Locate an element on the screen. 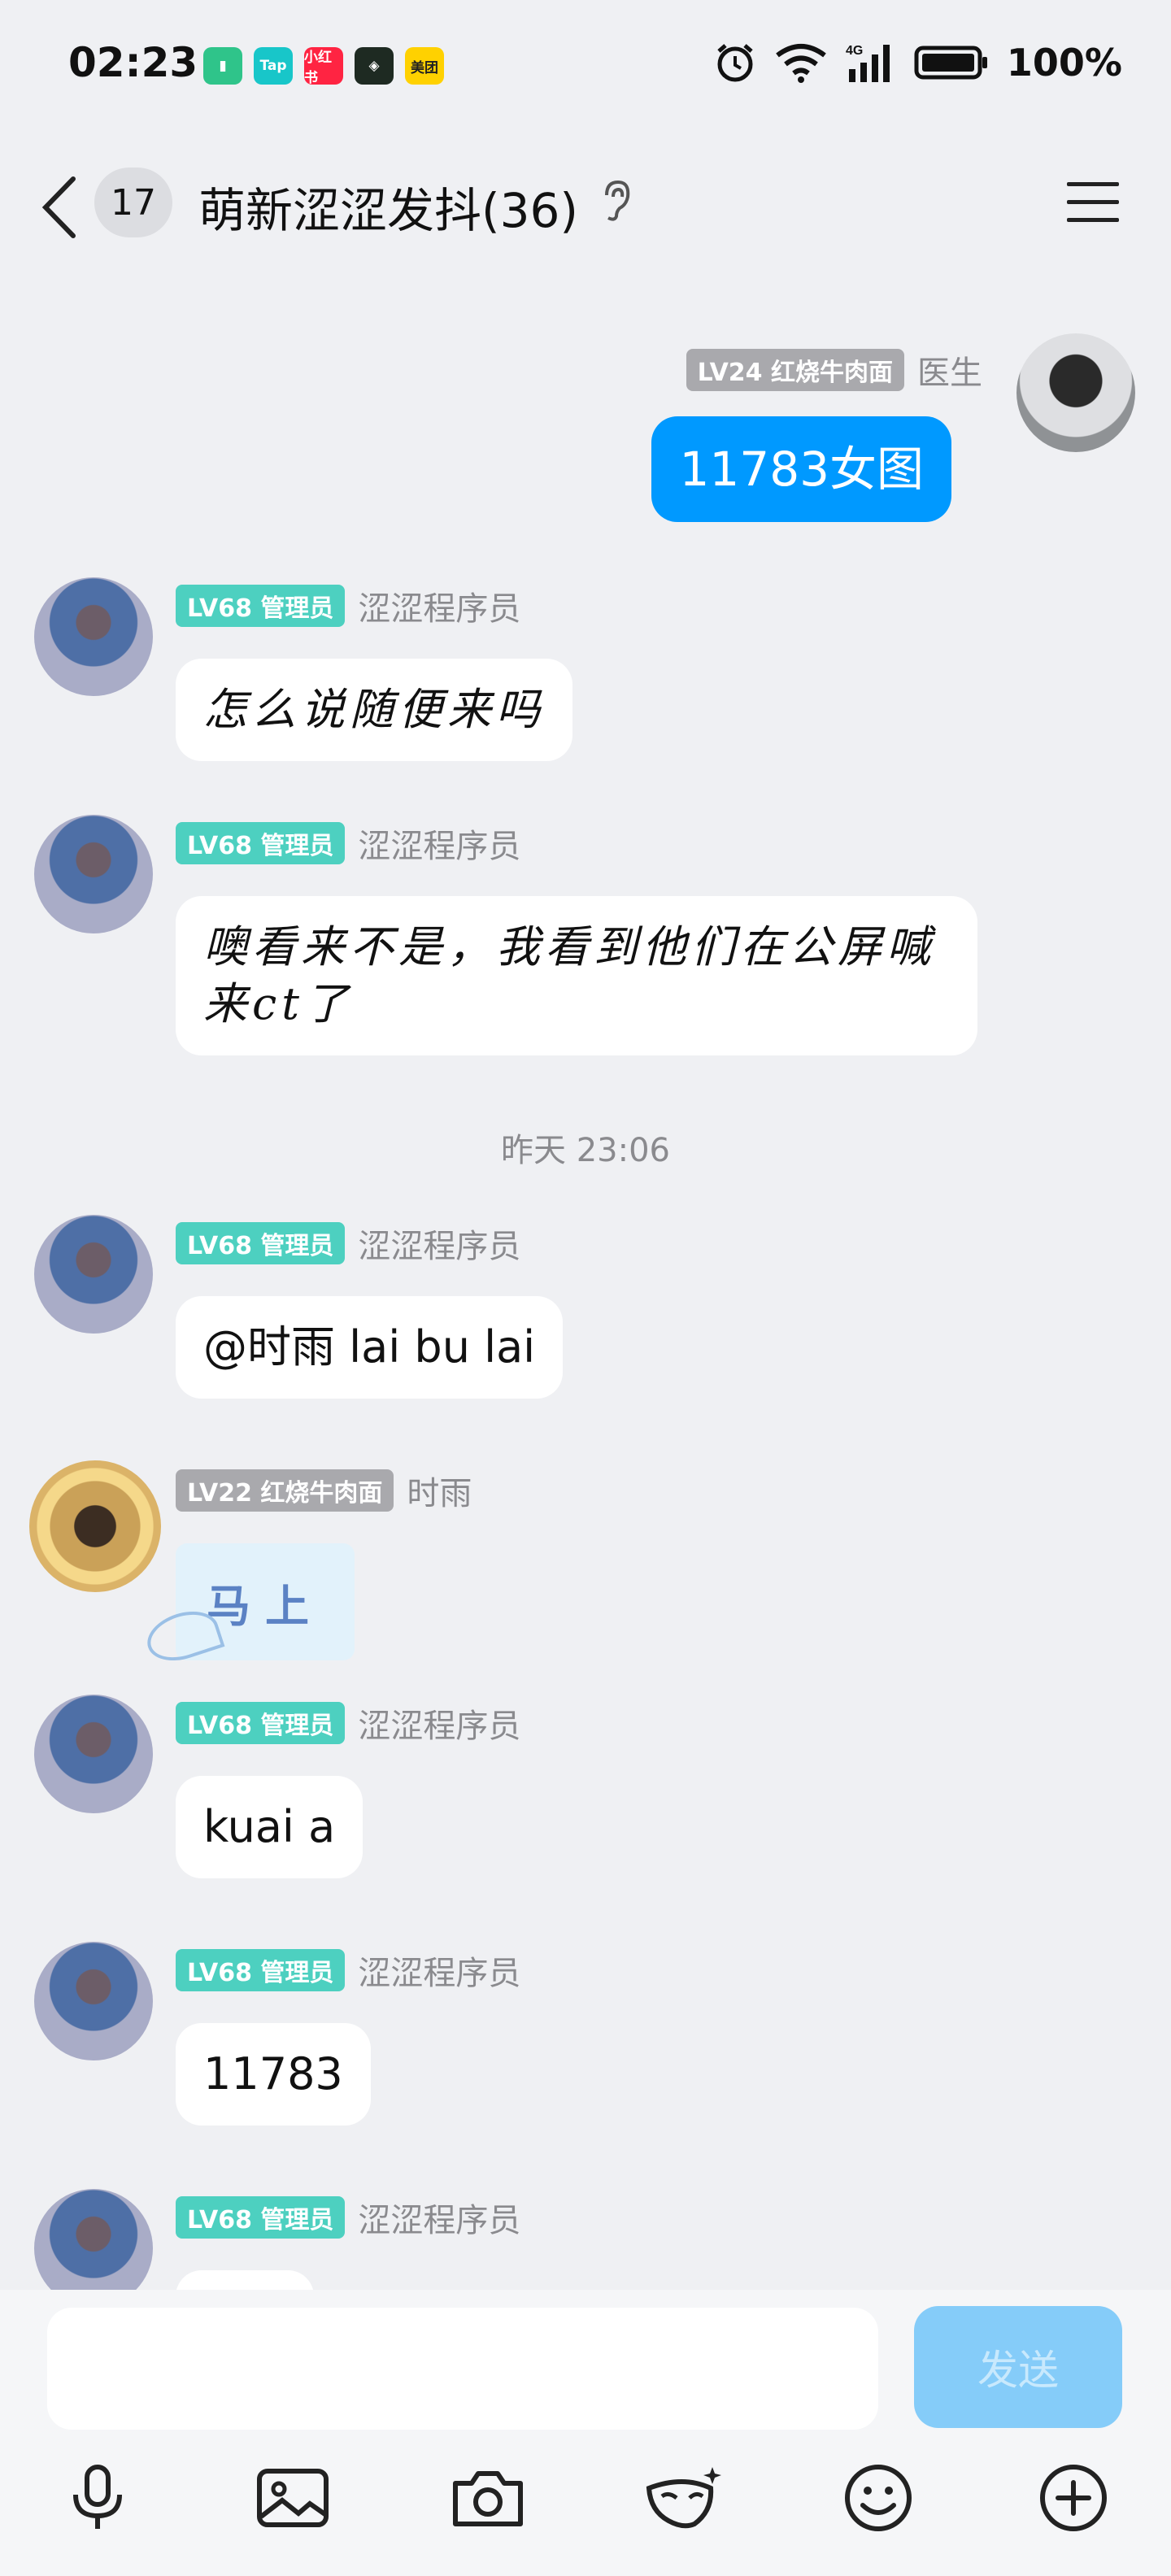 This screenshot has height=2576, width=1171. sender-meta: LV22 红烧牛肉面 时雨 is located at coordinates (324, 1491).